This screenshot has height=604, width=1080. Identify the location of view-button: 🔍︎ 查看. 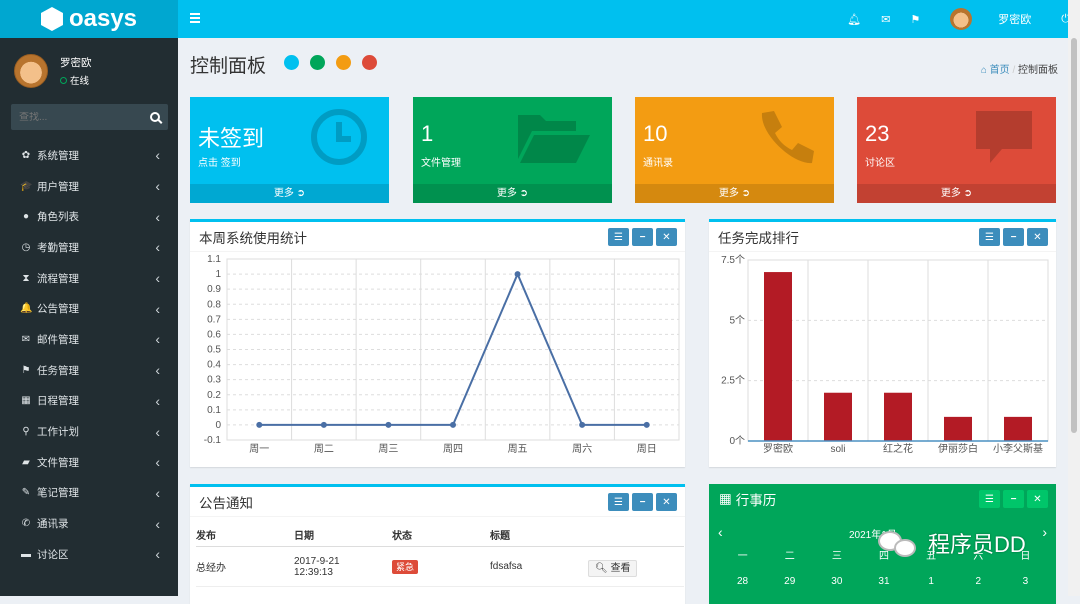
(613, 568).